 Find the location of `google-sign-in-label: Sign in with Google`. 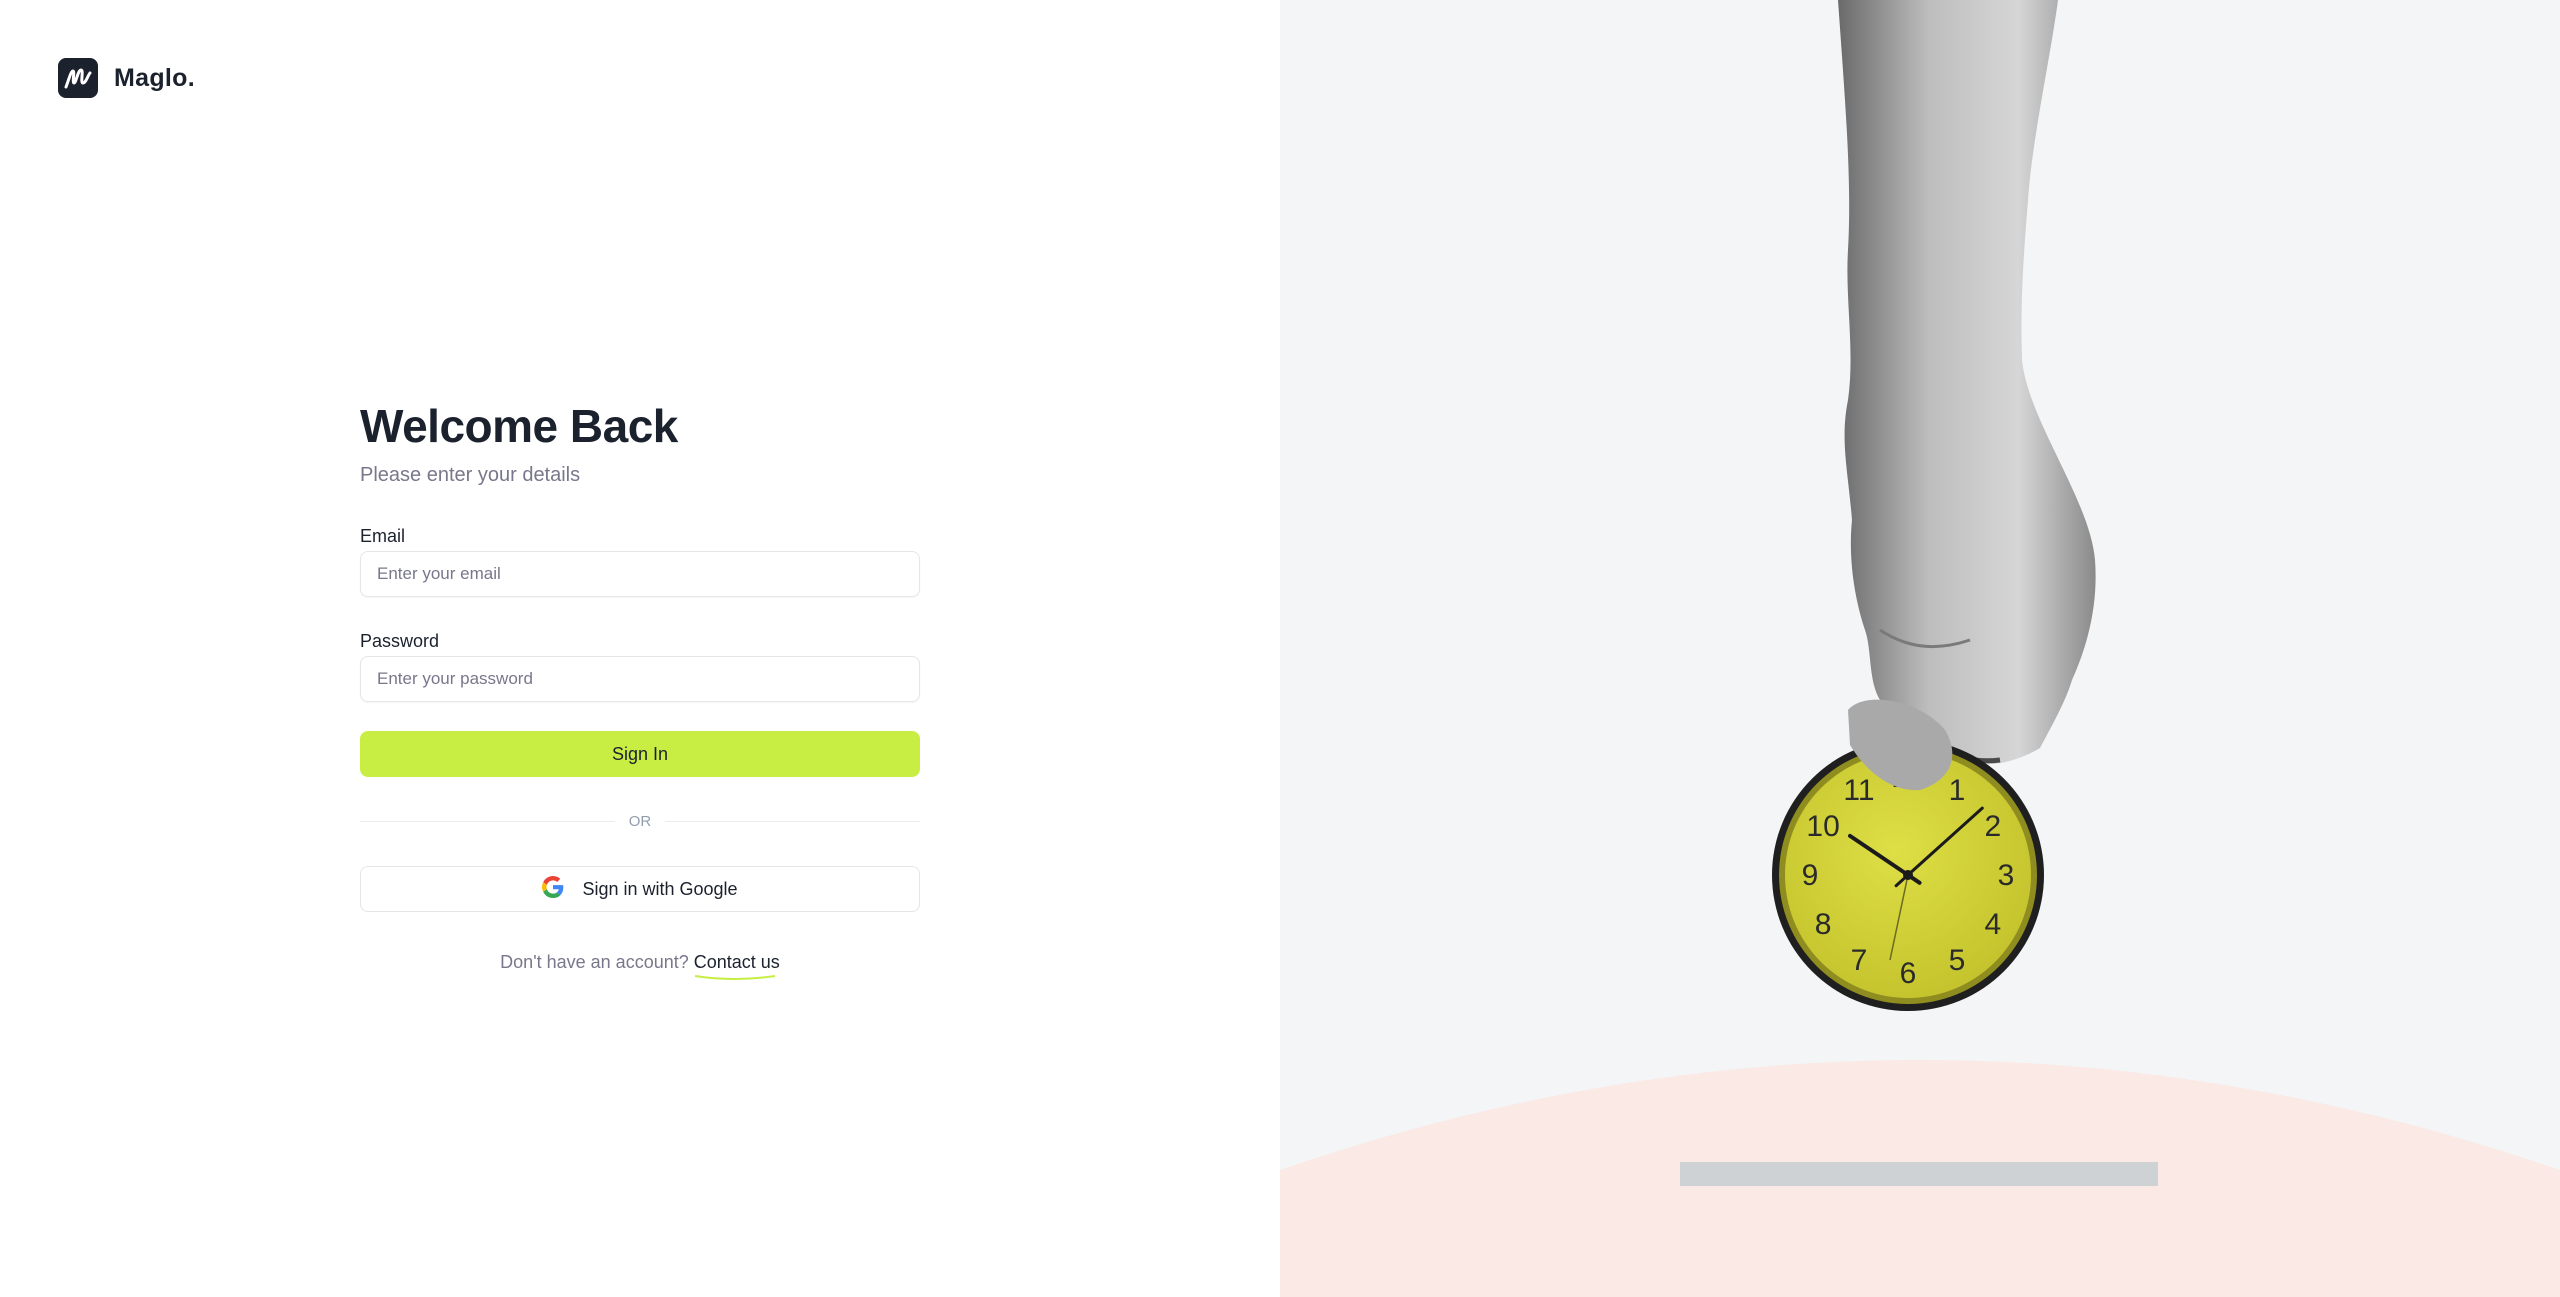

google-sign-in-label: Sign in with Google is located at coordinates (660, 888).